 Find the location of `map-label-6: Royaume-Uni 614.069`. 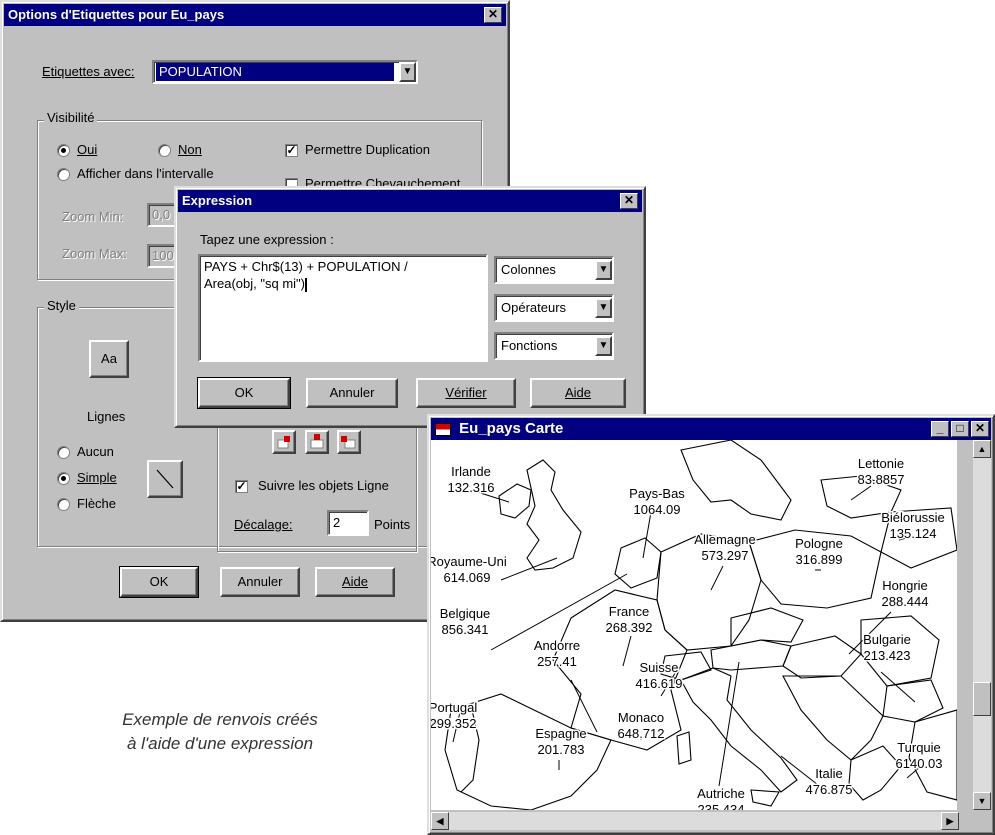

map-label-6: Royaume-Uni 614.069 is located at coordinates (469, 569).